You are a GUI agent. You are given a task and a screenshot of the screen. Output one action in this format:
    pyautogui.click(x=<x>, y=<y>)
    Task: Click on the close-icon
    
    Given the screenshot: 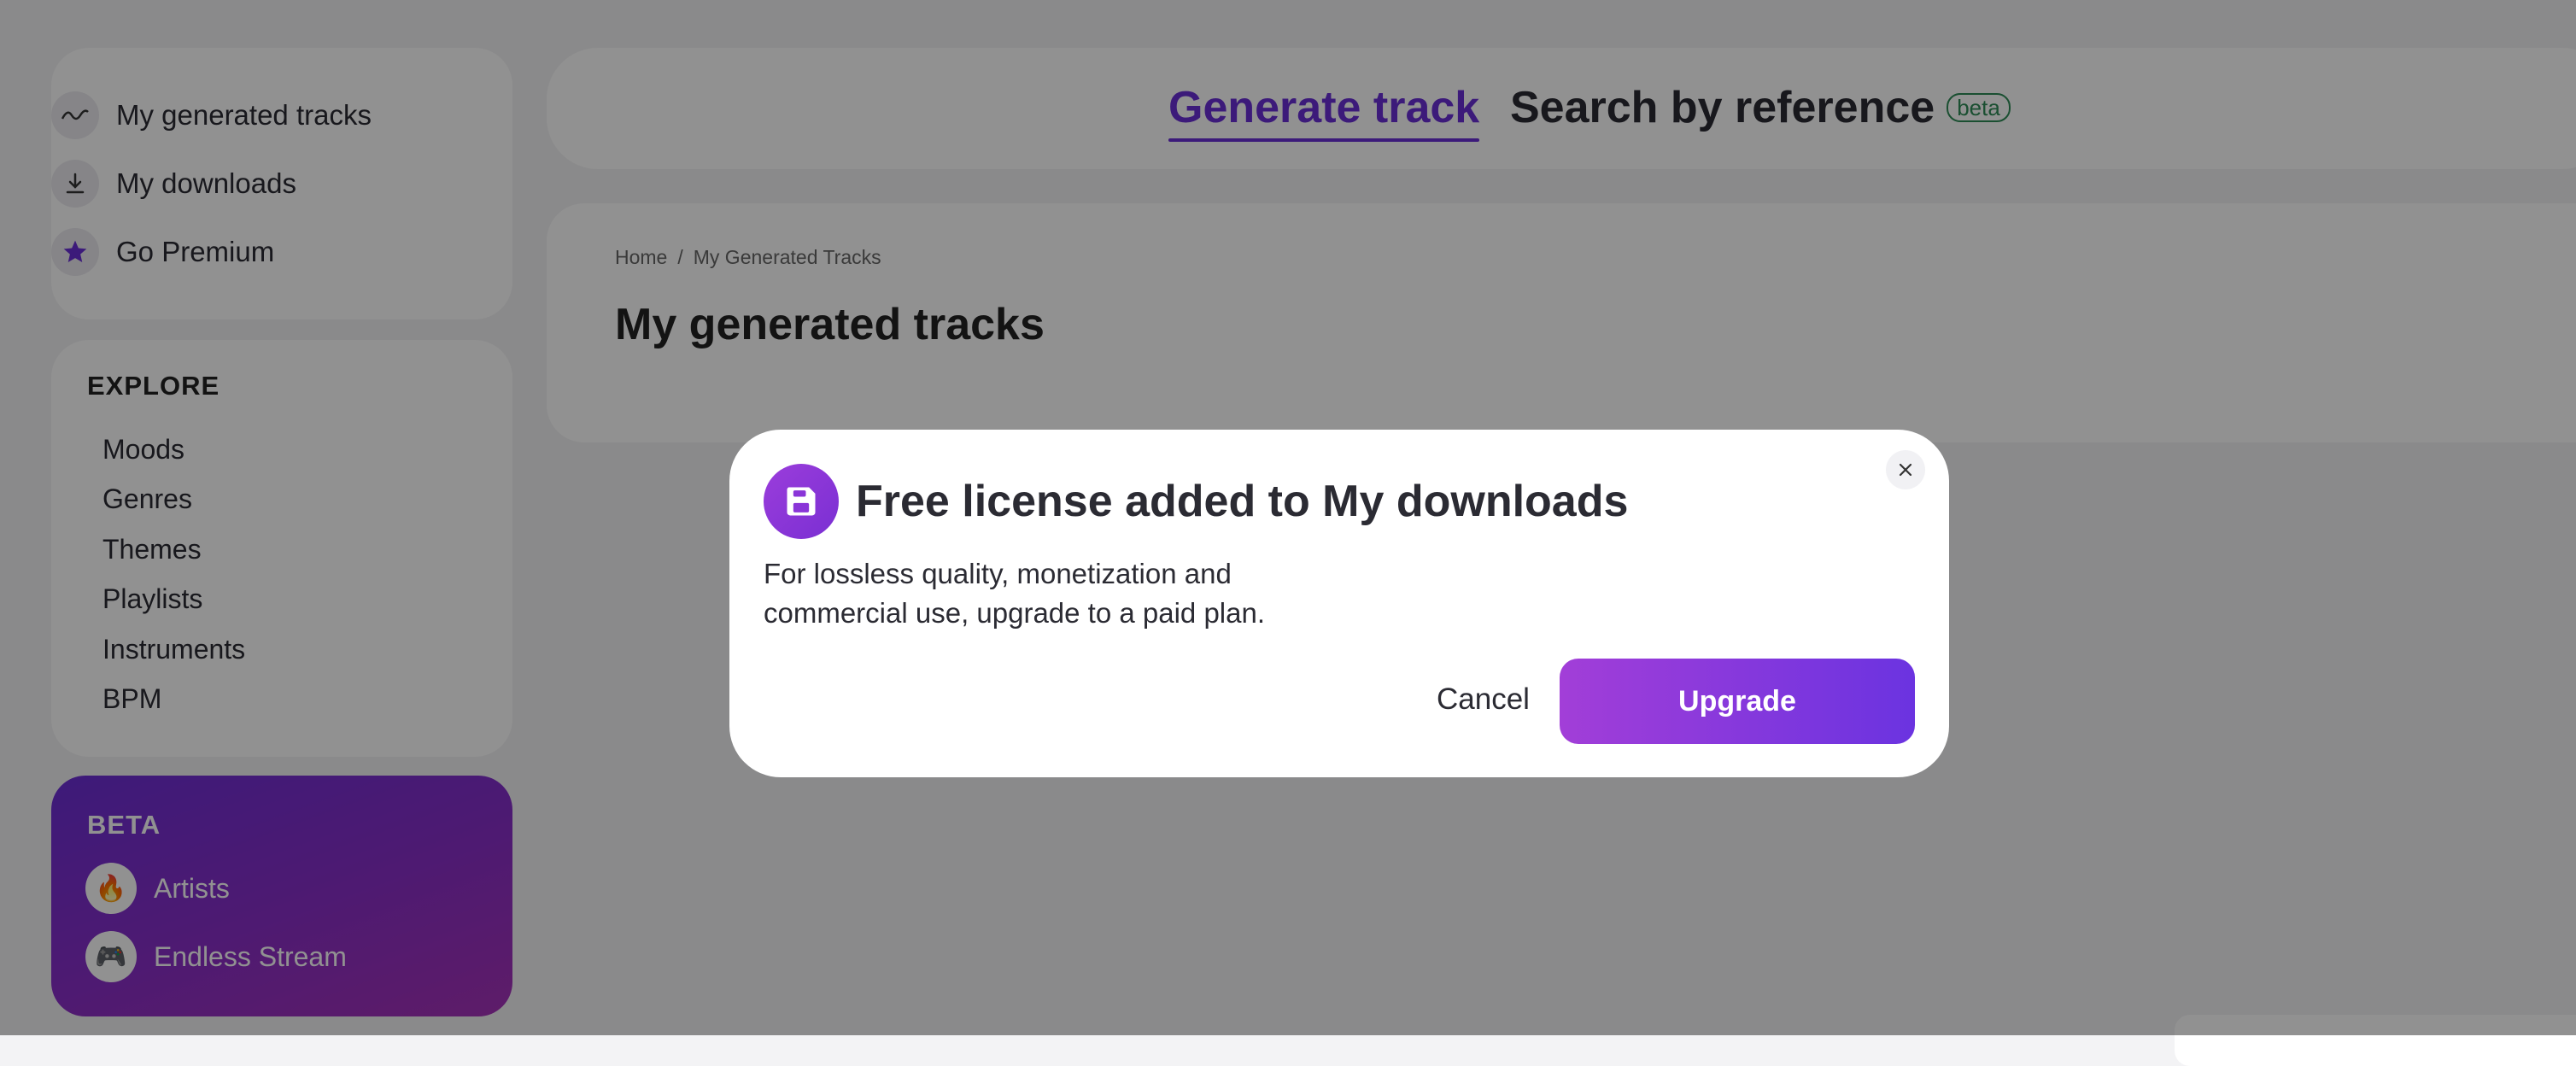 What is the action you would take?
    pyautogui.click(x=1905, y=469)
    